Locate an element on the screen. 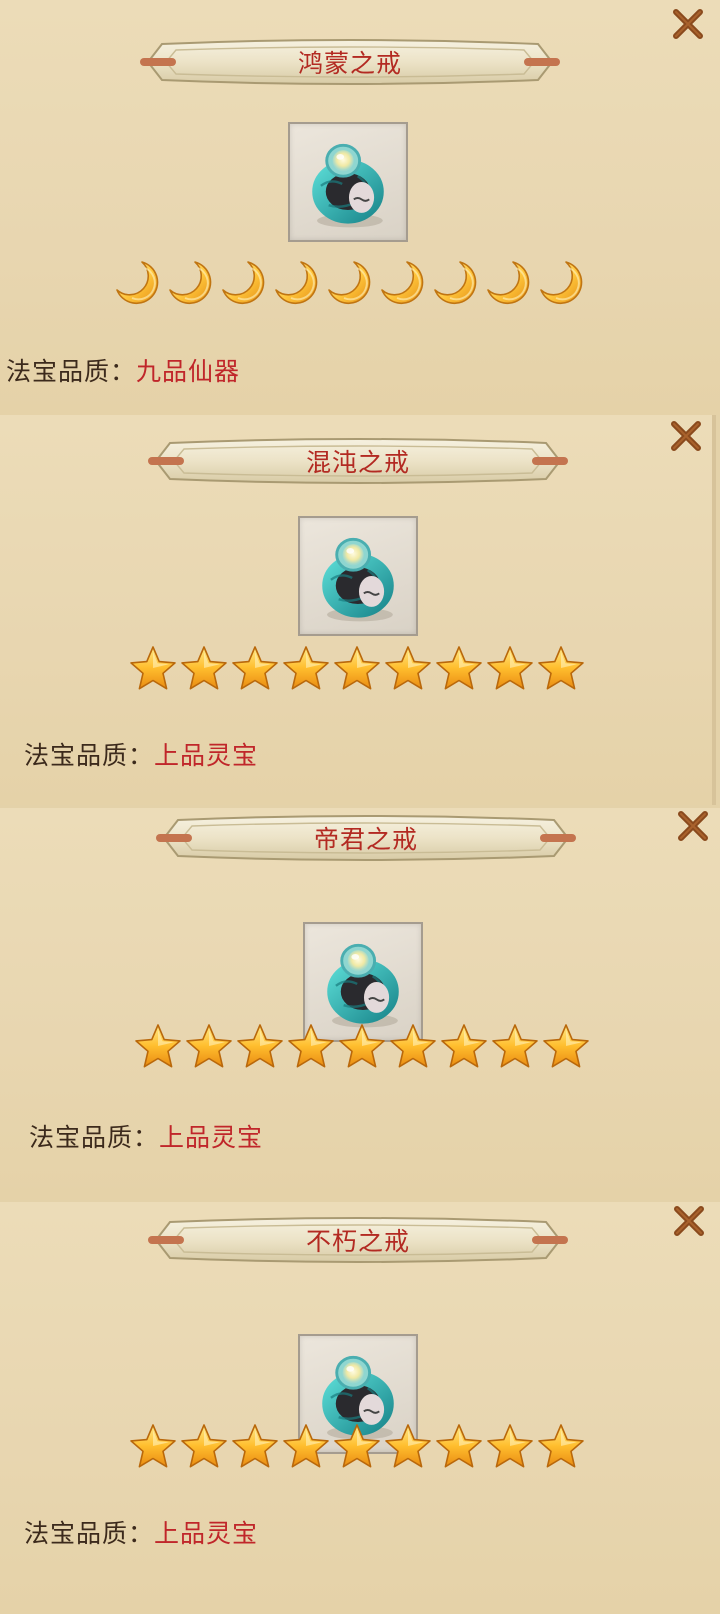 The height and width of the screenshot is (1614, 720). item-name: 鸿蒙之戒 is located at coordinates (349, 63).